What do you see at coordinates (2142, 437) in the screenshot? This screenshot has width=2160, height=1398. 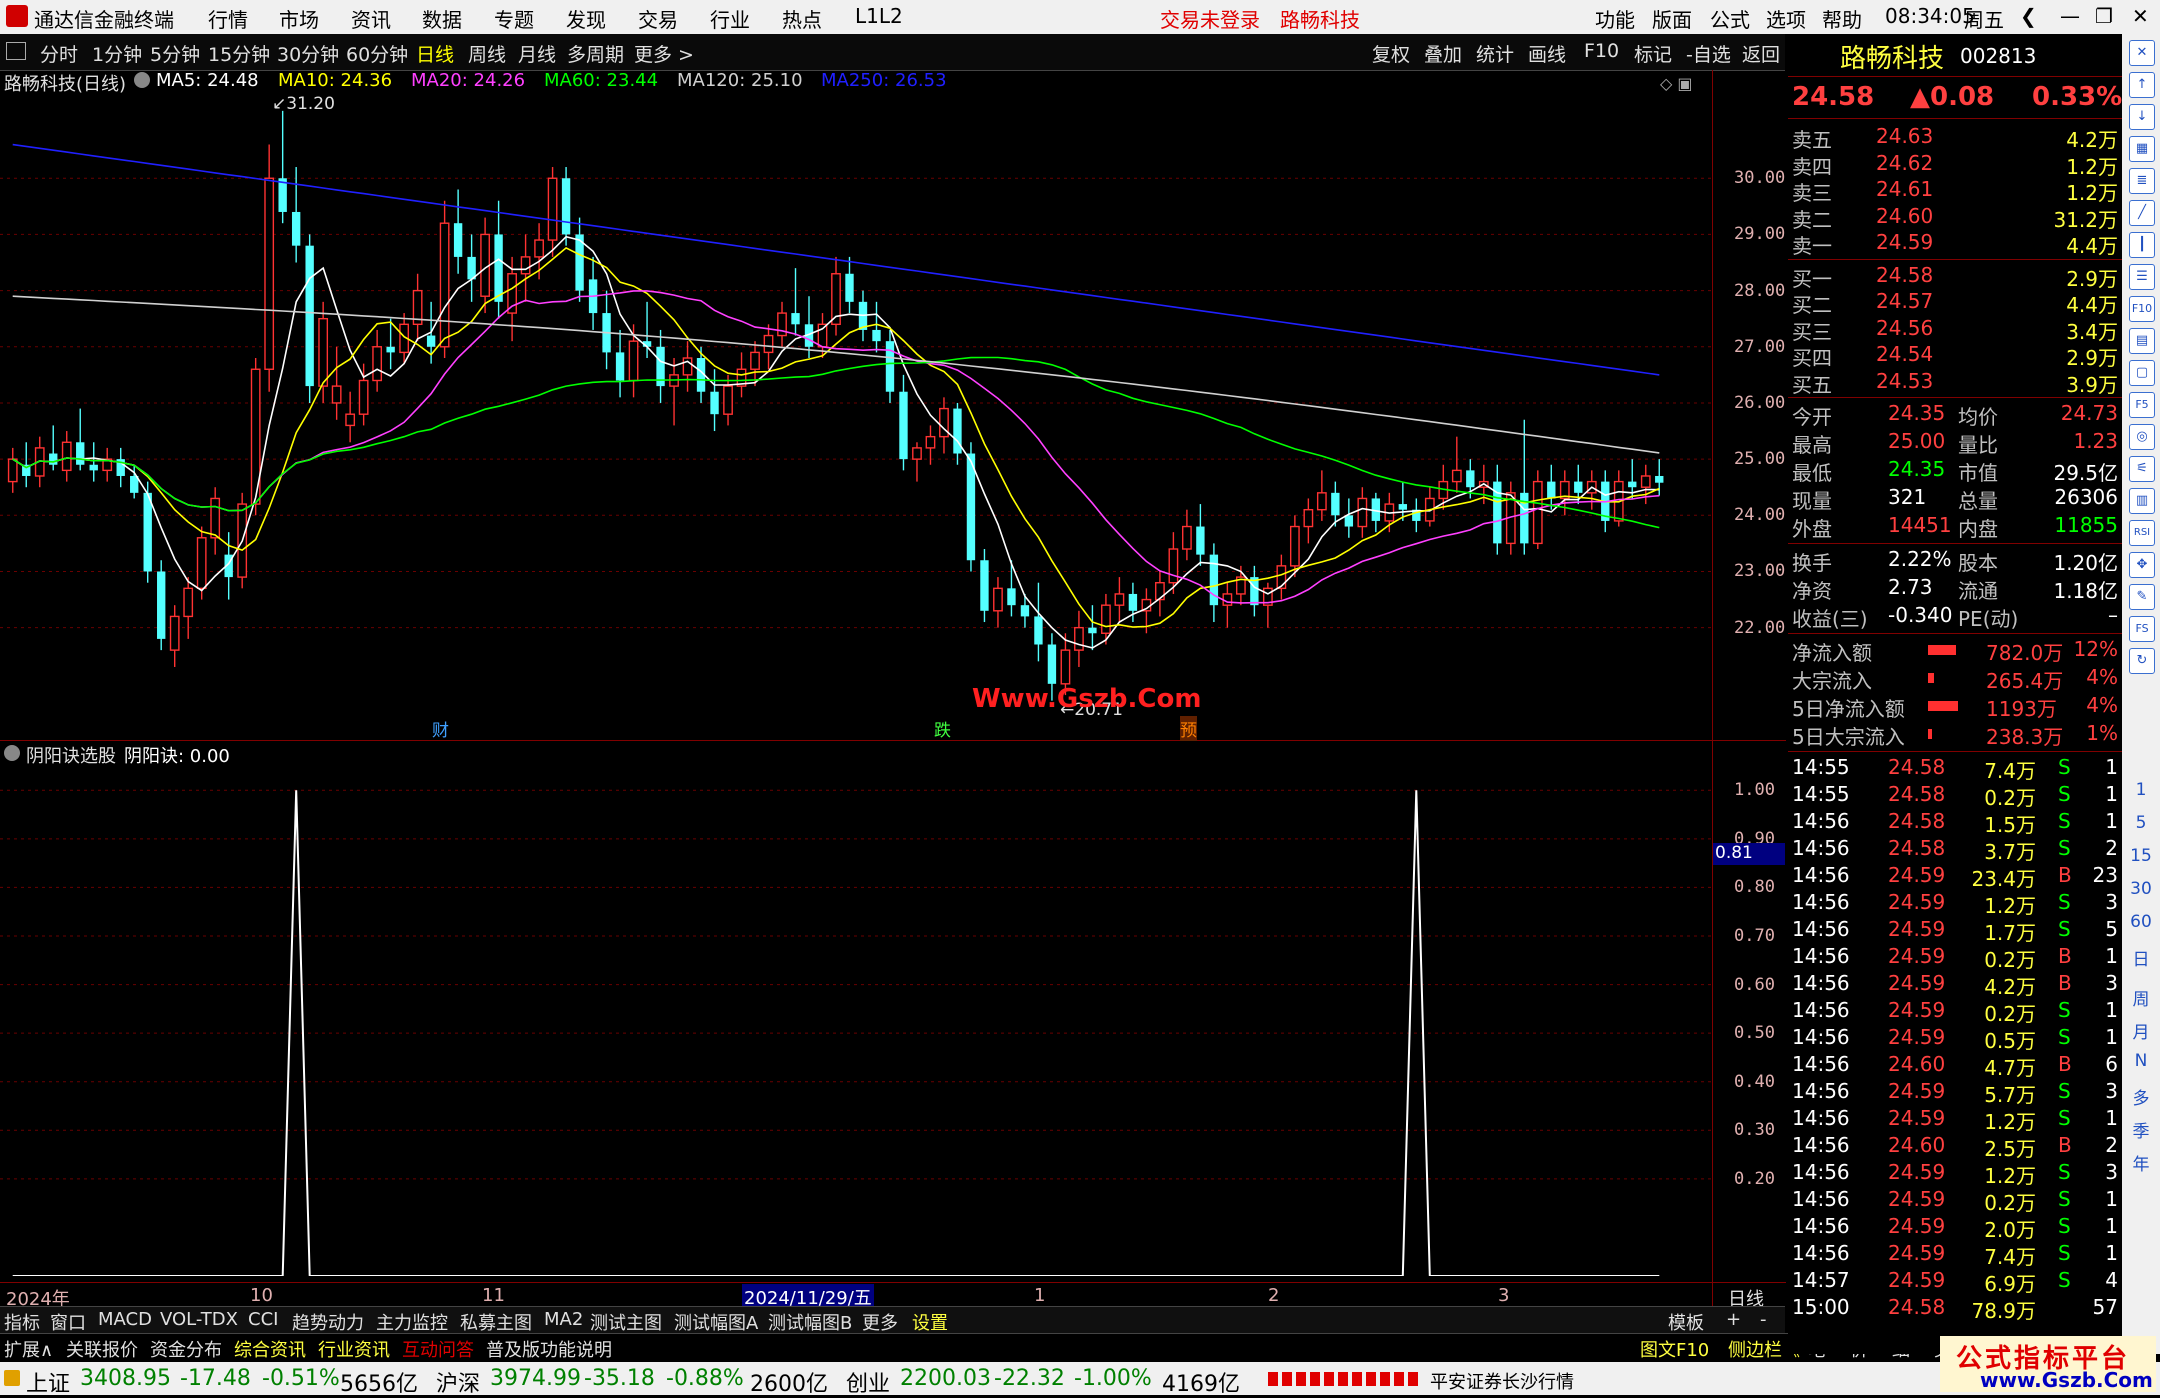 I see `compare-icon: ◎` at bounding box center [2142, 437].